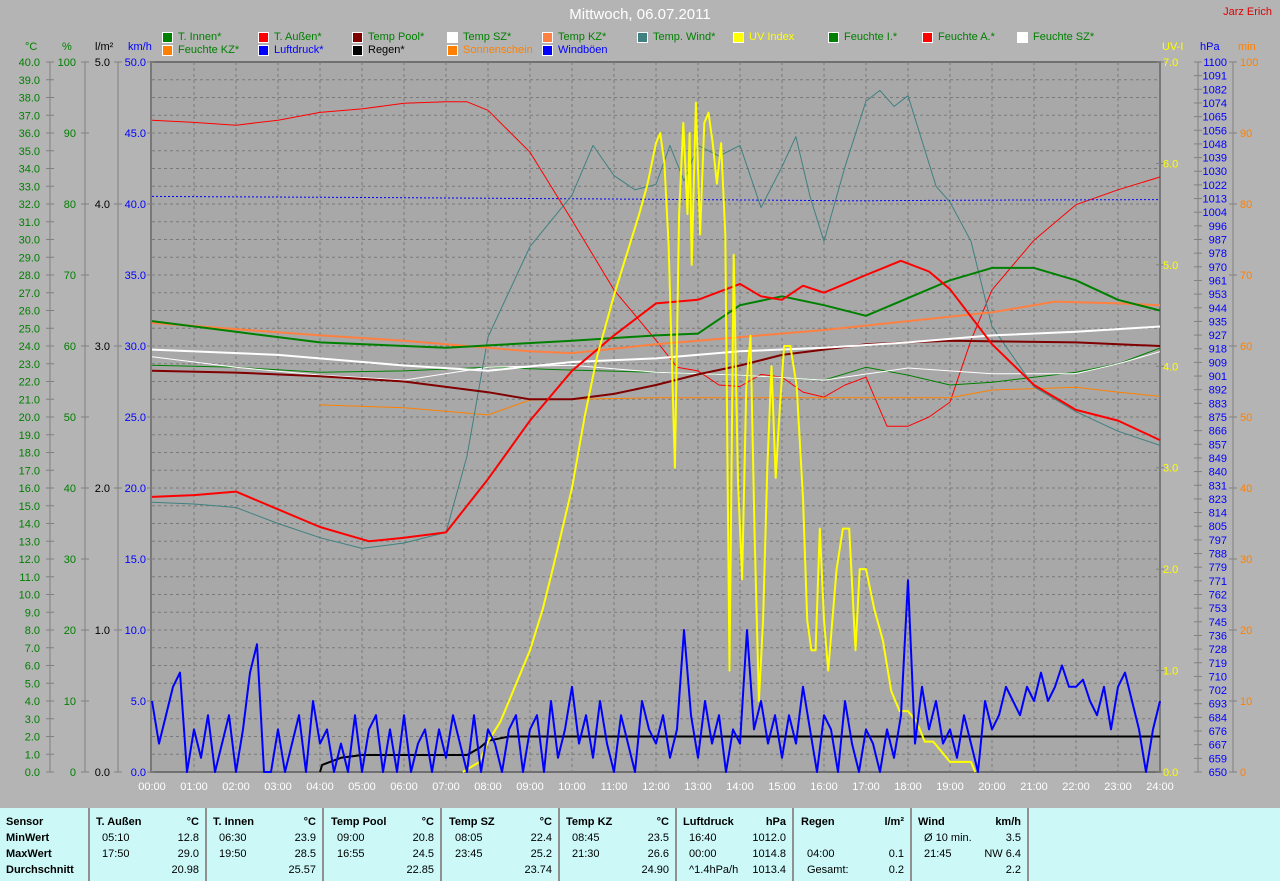 Image resolution: width=1280 pixels, height=881 pixels. What do you see at coordinates (818, 822) in the screenshot?
I see `cell-title: Regen` at bounding box center [818, 822].